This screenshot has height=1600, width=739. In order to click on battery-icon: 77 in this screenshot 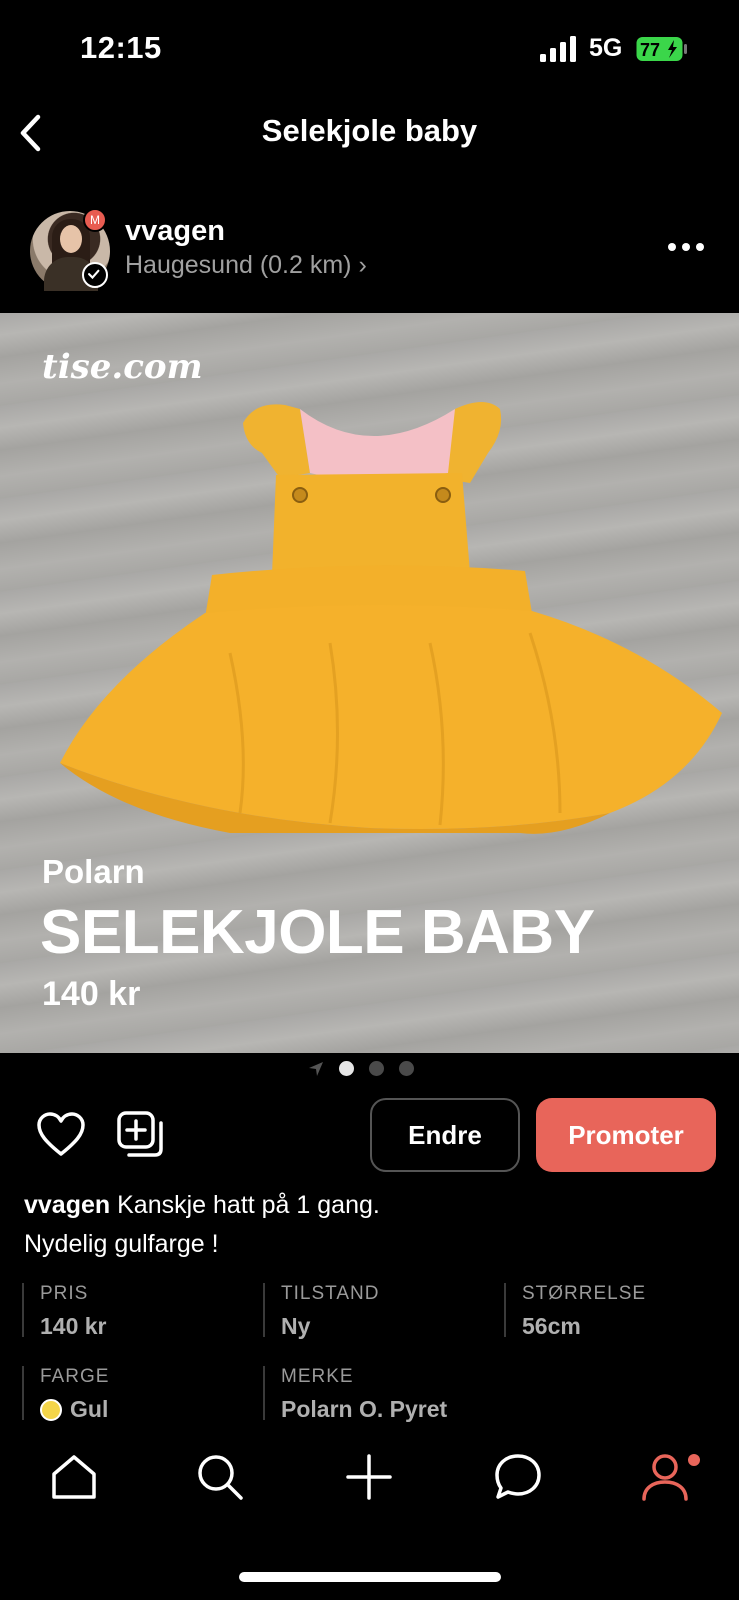, I will do `click(661, 49)`.